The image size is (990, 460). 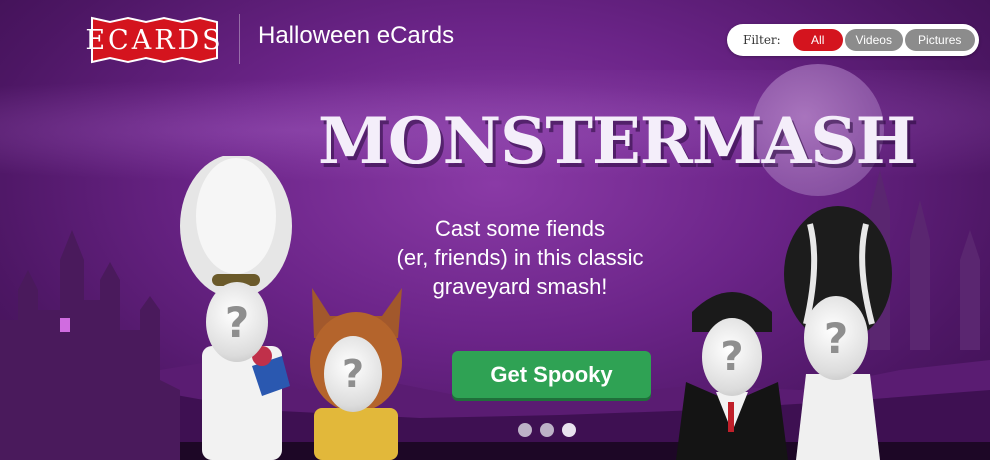 I want to click on castle-silhouette, so click(x=90, y=345).